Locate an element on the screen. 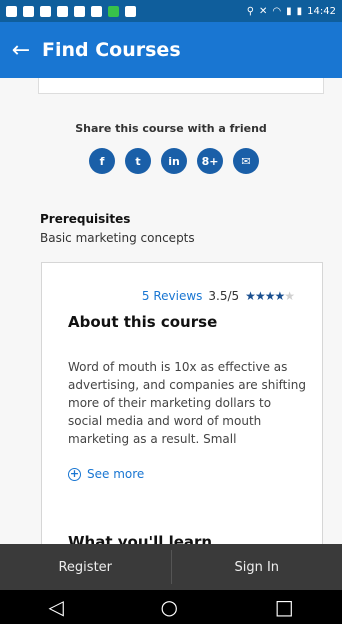 The image size is (342, 624). email-share-button: ✉ is located at coordinates (246, 161).